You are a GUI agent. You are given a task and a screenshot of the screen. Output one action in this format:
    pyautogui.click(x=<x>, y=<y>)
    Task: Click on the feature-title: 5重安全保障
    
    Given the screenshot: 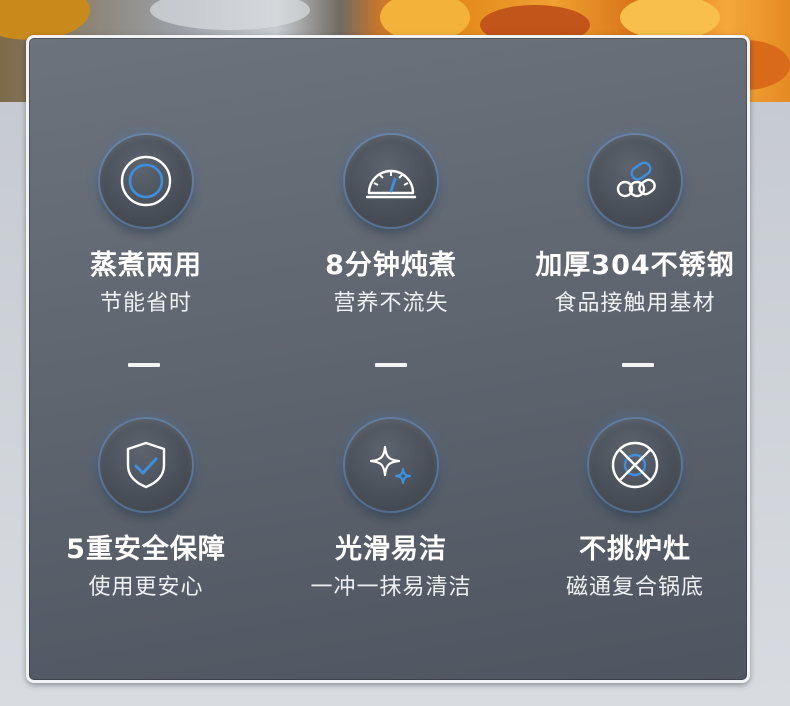 What is the action you would take?
    pyautogui.click(x=146, y=549)
    